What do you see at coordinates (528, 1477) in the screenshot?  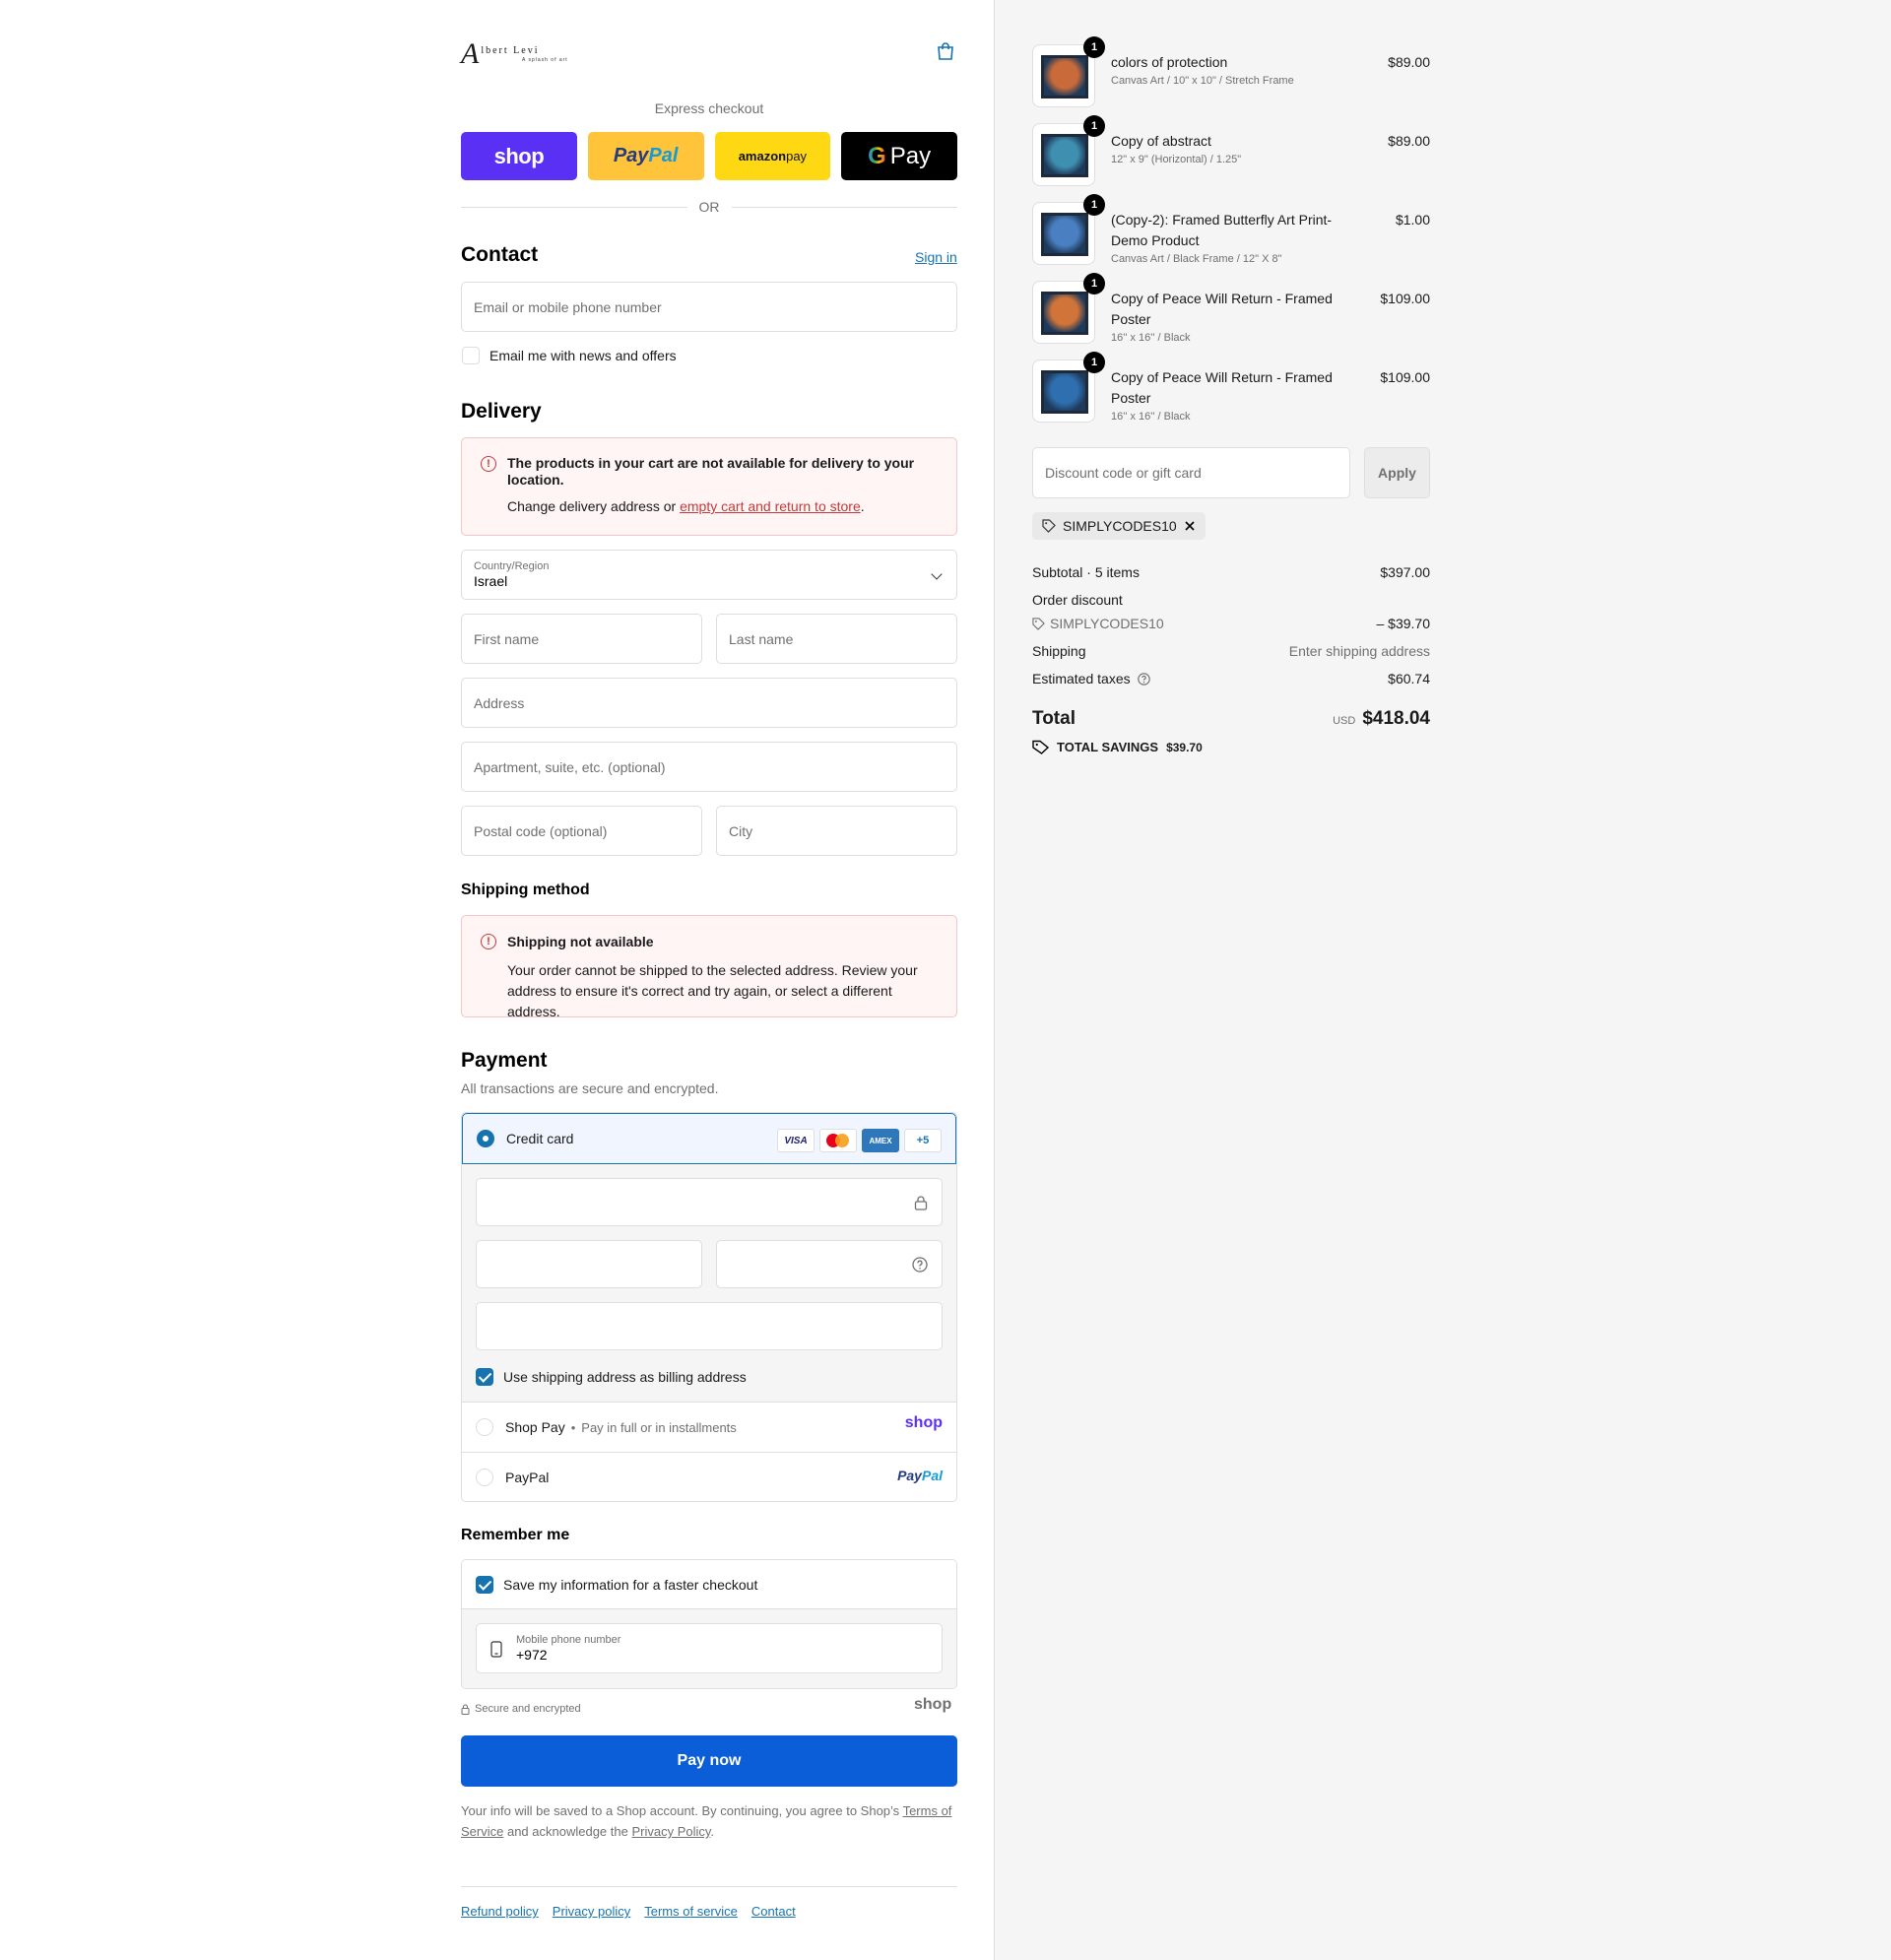 I see `paypal-label: PayPal` at bounding box center [528, 1477].